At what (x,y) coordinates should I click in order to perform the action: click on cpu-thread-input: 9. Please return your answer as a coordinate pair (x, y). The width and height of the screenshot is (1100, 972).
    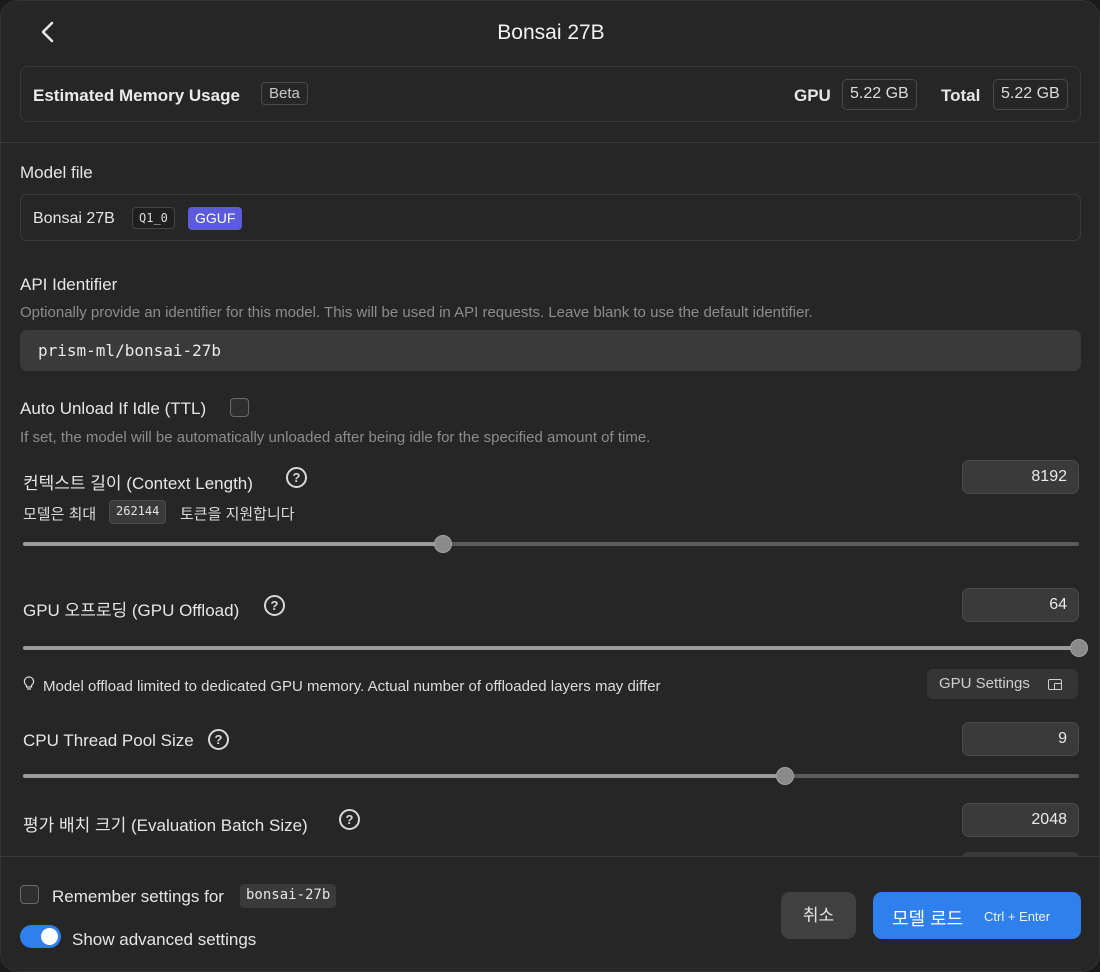
    Looking at the image, I should click on (1020, 739).